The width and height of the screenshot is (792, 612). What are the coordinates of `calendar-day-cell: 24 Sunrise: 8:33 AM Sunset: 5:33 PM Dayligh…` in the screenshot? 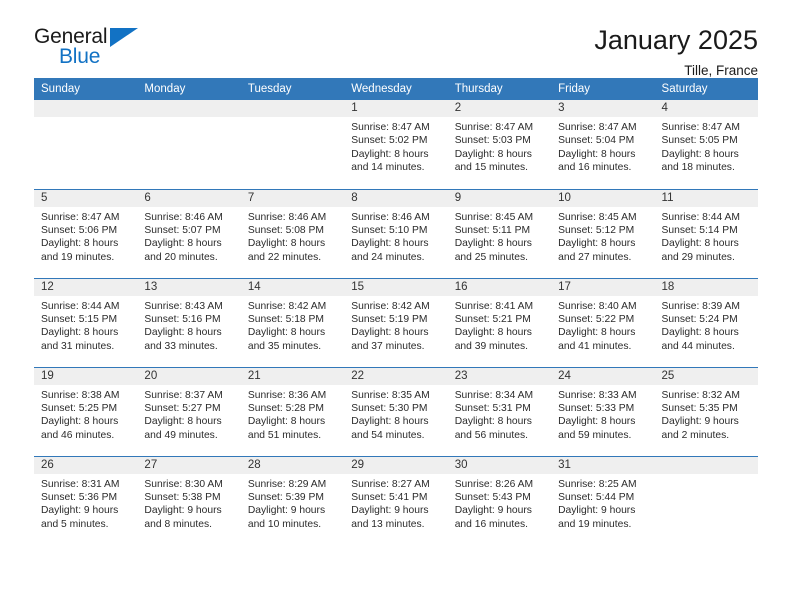 It's located at (603, 411).